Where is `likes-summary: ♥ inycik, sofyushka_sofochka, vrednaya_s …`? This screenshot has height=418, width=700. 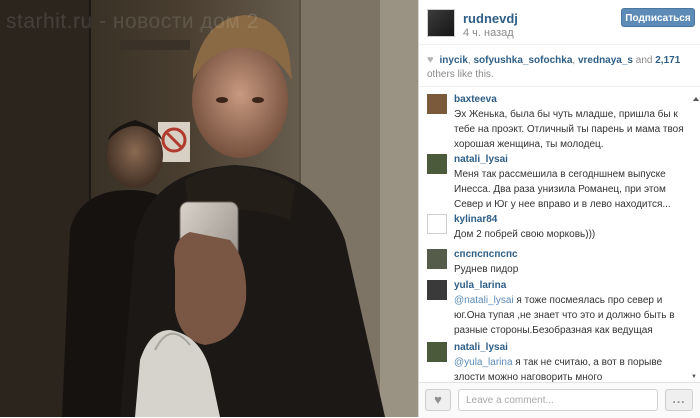
likes-summary: ♥ inycik, sofyushka_sofochka, vrednaya_s … is located at coordinates (554, 67).